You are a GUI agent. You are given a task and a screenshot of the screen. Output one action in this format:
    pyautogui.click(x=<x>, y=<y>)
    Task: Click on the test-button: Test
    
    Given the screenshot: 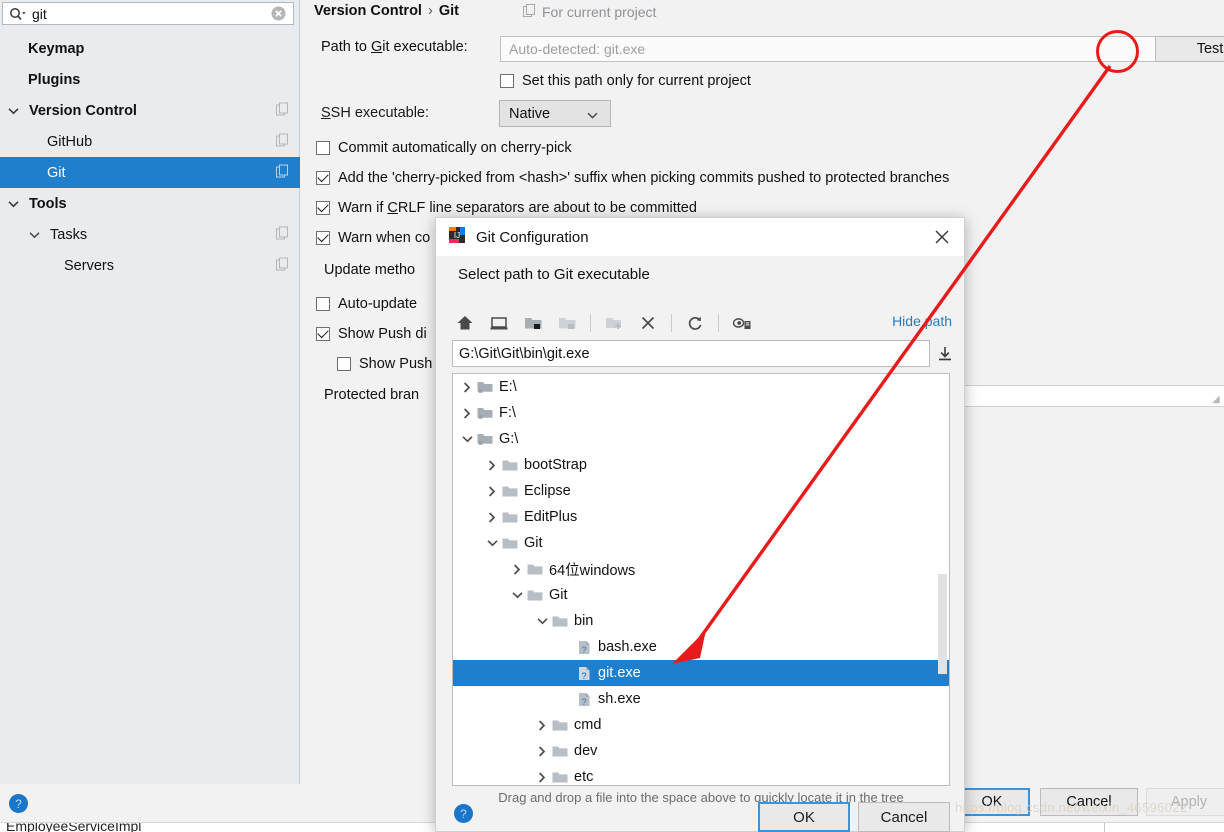 What is the action you would take?
    pyautogui.click(x=1189, y=49)
    